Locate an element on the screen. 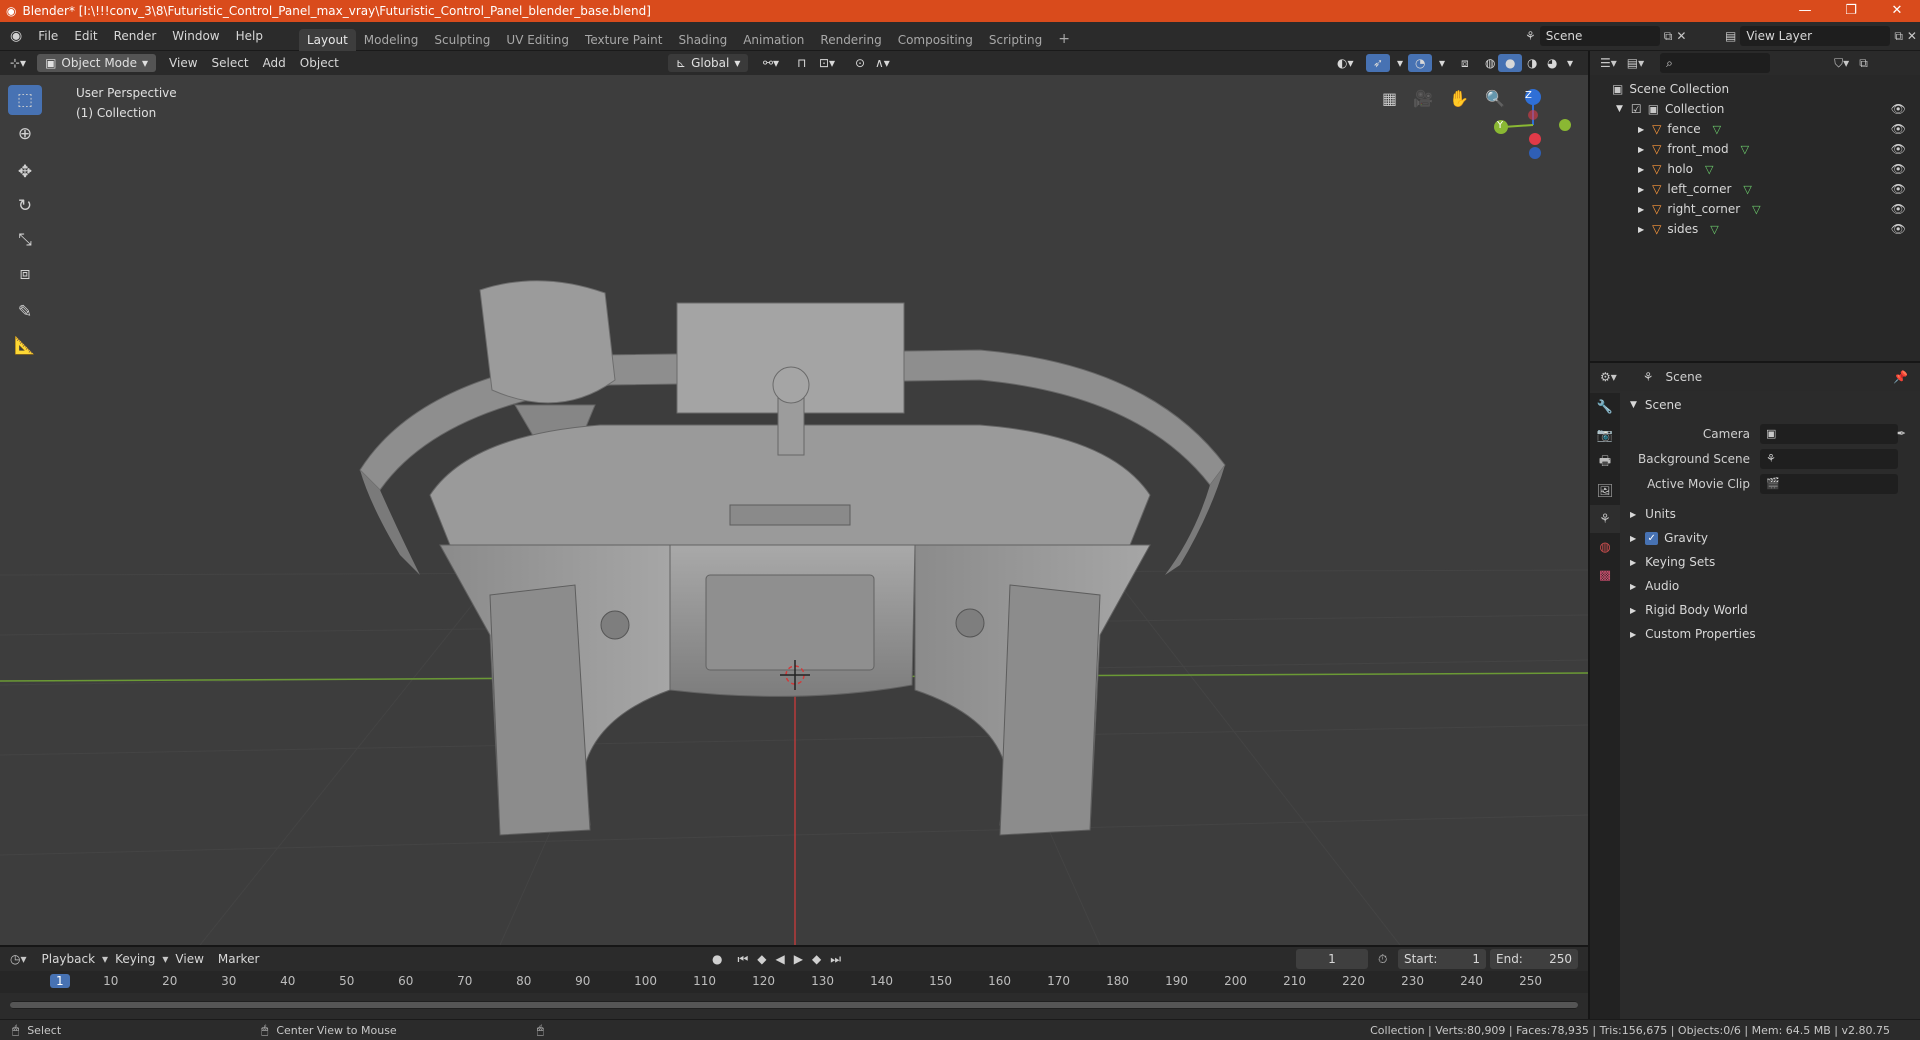 The width and height of the screenshot is (1920, 1040). outliner-editor-icon: ☰▾ is located at coordinates (1608, 63).